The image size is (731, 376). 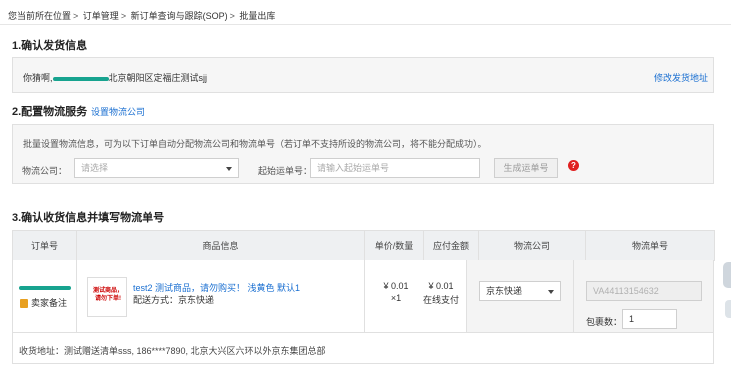 What do you see at coordinates (396, 298) in the screenshot?
I see `quantity: ×1` at bounding box center [396, 298].